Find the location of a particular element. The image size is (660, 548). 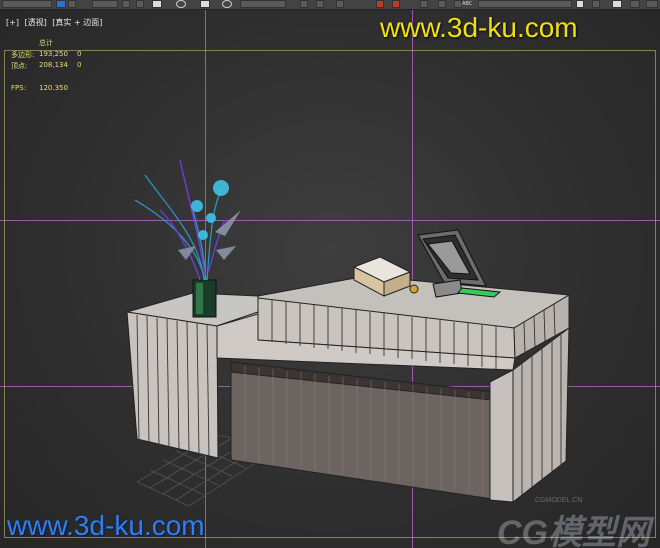

main-toolbar: ABC is located at coordinates (330, 5).